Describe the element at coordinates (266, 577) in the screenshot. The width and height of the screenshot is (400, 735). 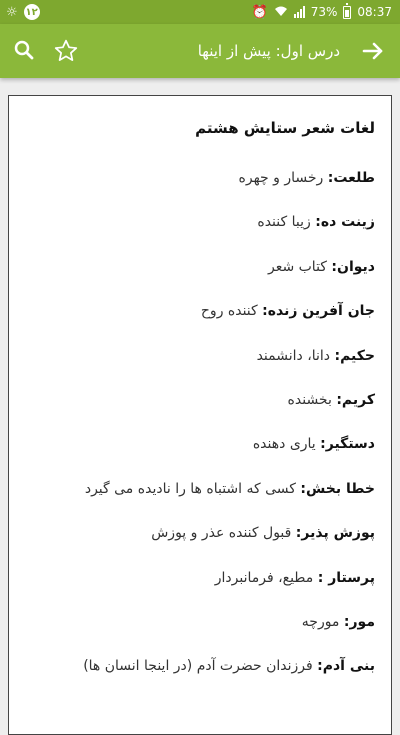
I see `vocab-definition: مطیع، فرمانبردار` at that location.